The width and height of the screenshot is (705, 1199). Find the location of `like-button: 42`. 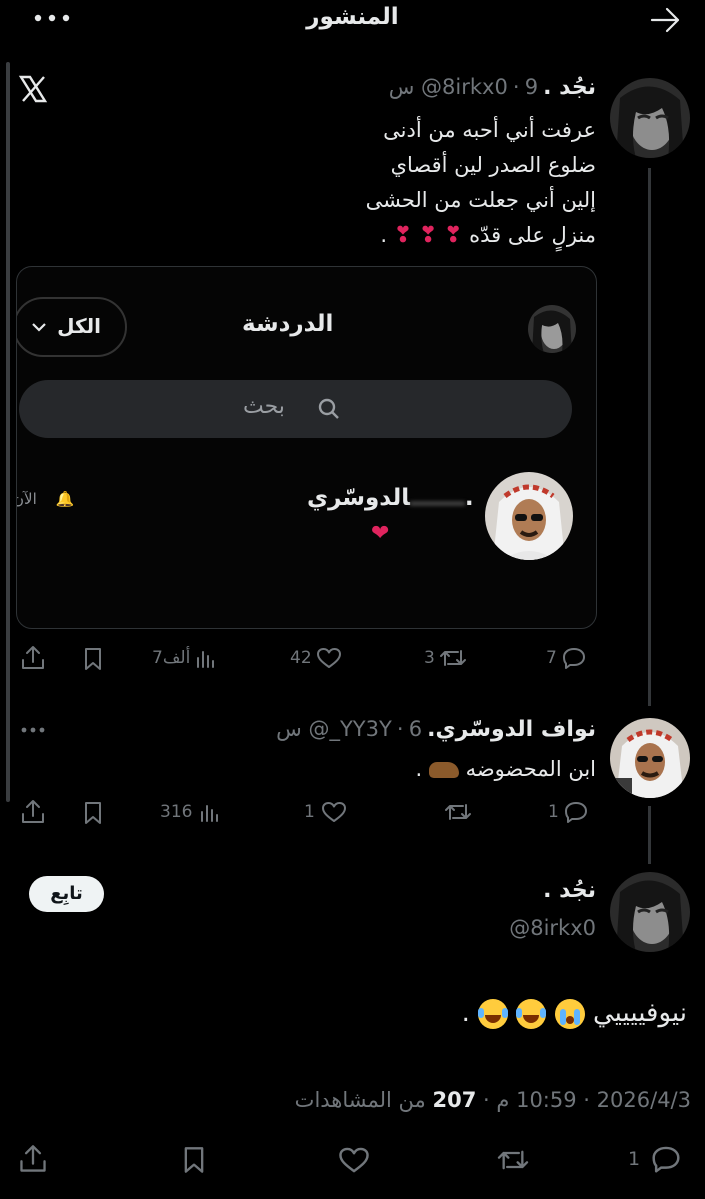

like-button: 42 is located at coordinates (316, 658).